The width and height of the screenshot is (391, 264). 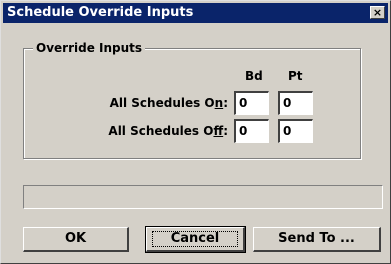 What do you see at coordinates (100, 12) in the screenshot?
I see `window-title: Schedule Override Inputs` at bounding box center [100, 12].